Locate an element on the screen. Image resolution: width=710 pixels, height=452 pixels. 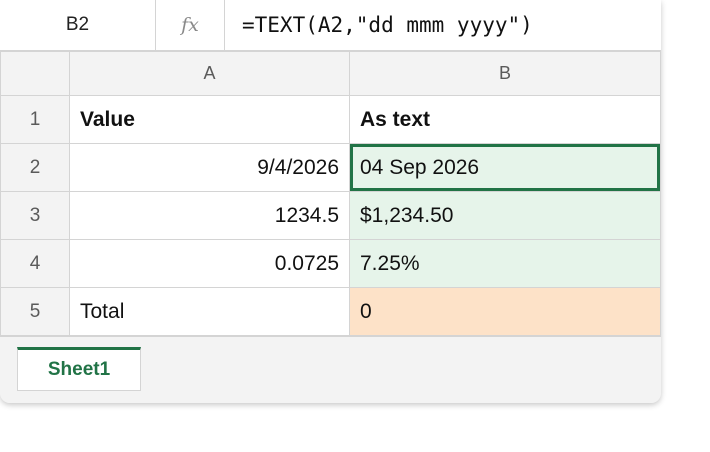
formula-input: =TEXT(A2,"dd mmm yyyy") is located at coordinates (387, 25).